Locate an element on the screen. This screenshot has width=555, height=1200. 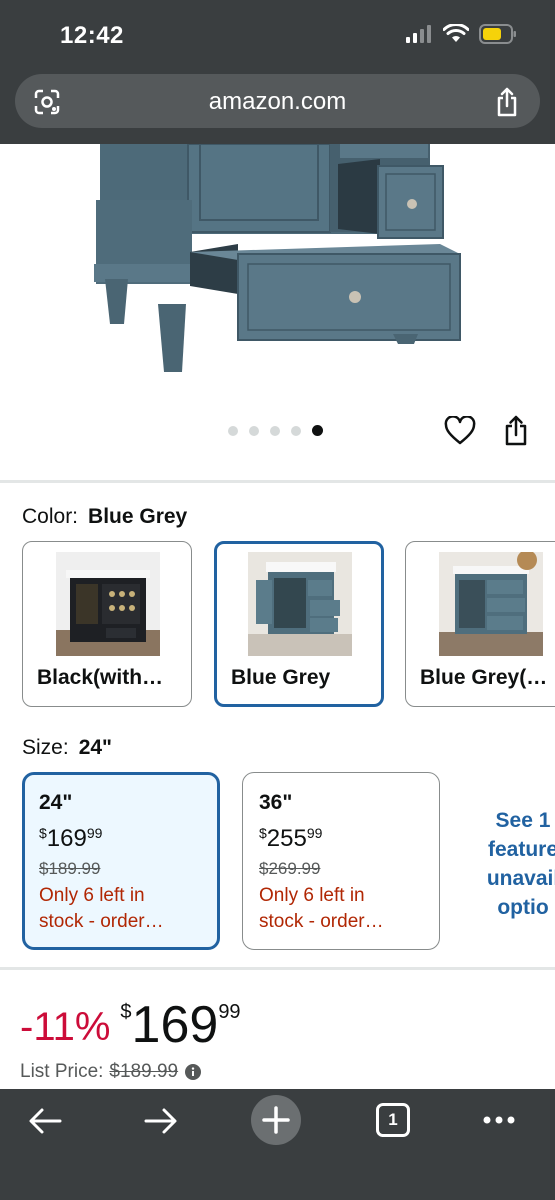
list-price-label: List Price: is located at coordinates (62, 1071).